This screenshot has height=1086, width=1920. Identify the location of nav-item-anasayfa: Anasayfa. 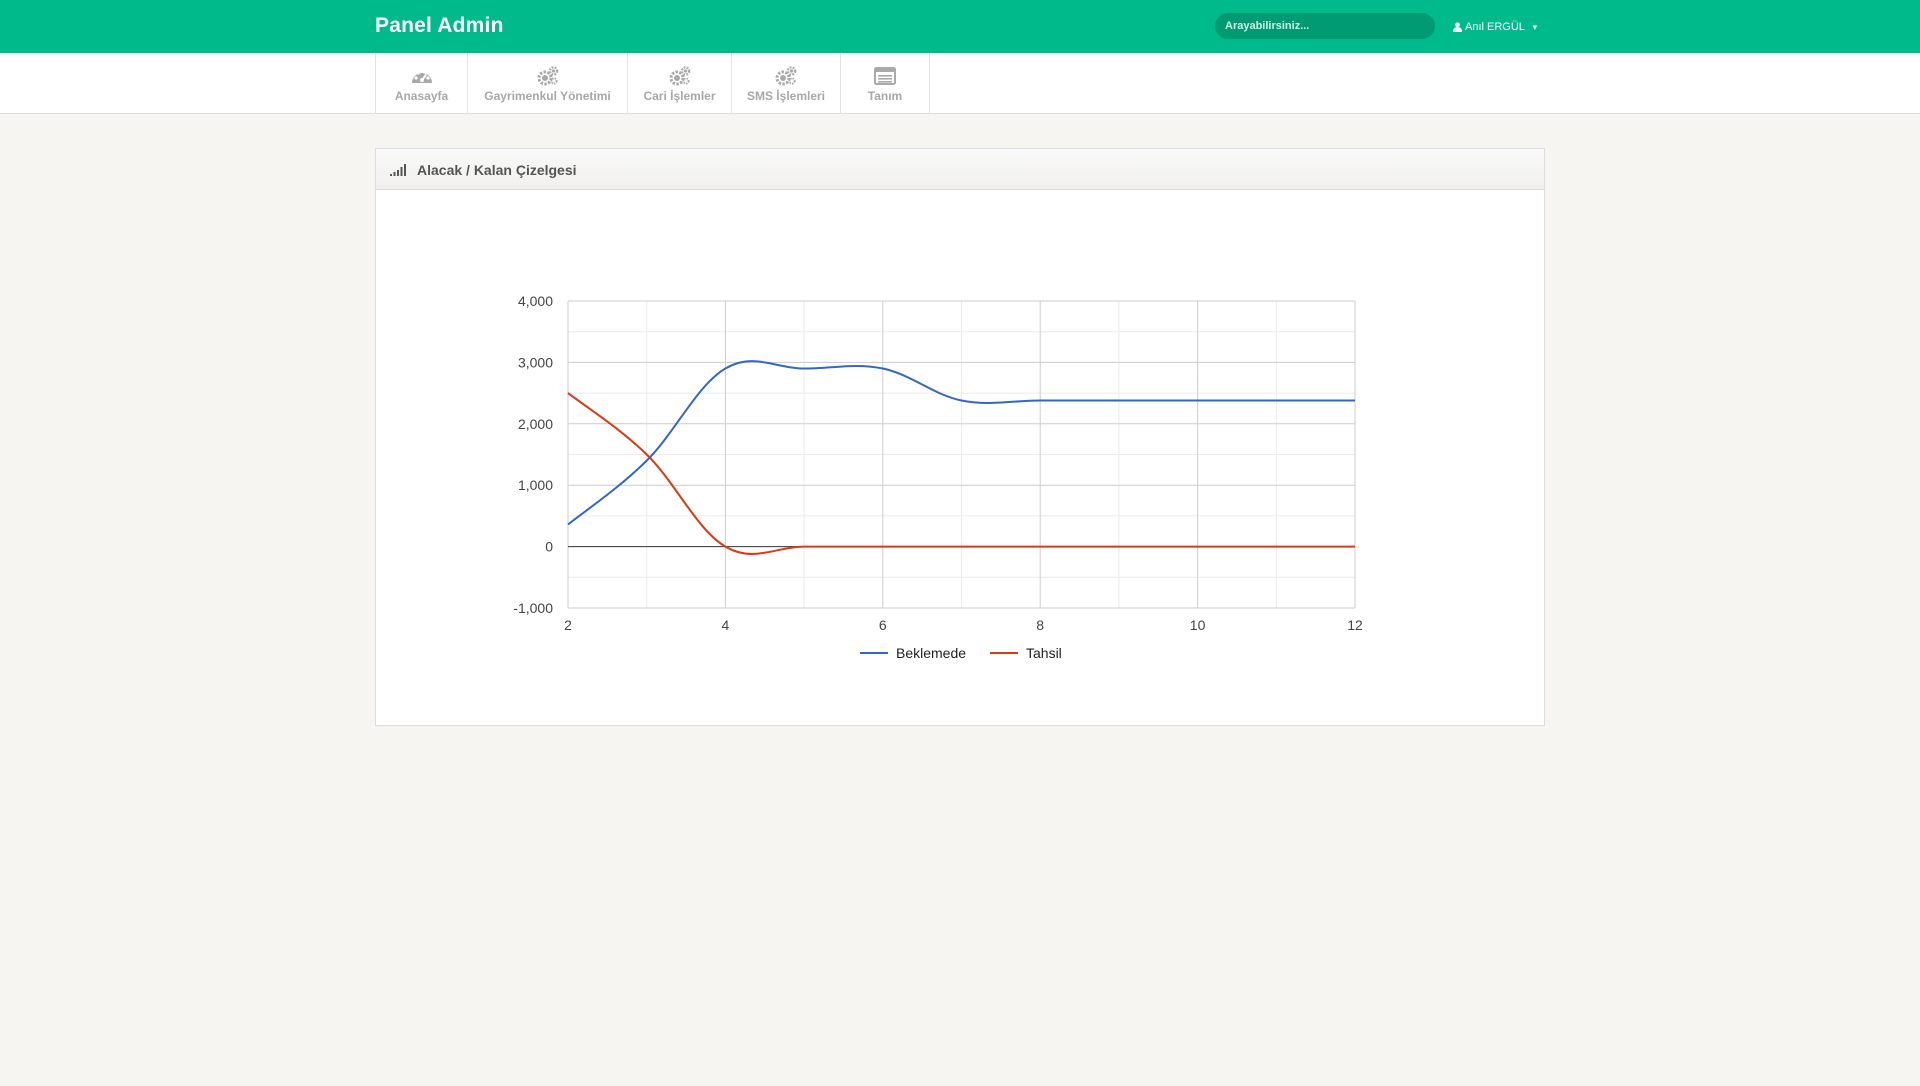
(421, 83).